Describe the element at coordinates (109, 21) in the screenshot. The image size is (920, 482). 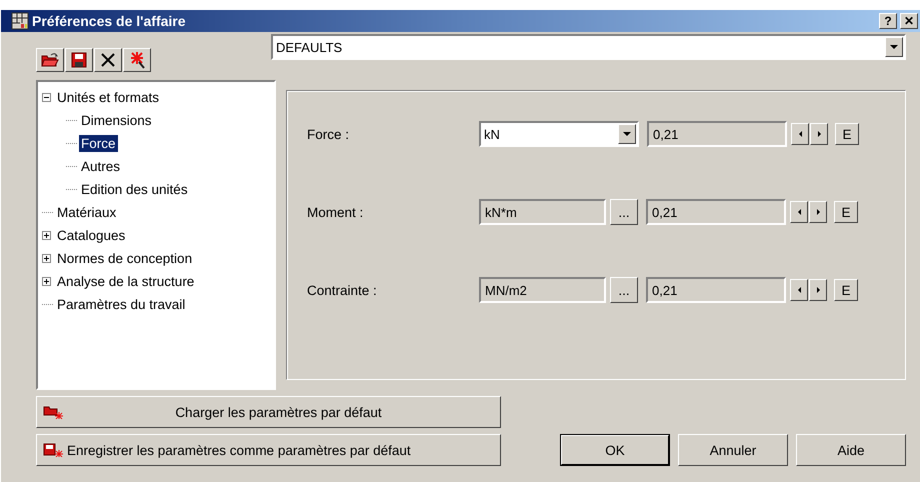
I see `window-title: Préférences de l'affaire` at that location.